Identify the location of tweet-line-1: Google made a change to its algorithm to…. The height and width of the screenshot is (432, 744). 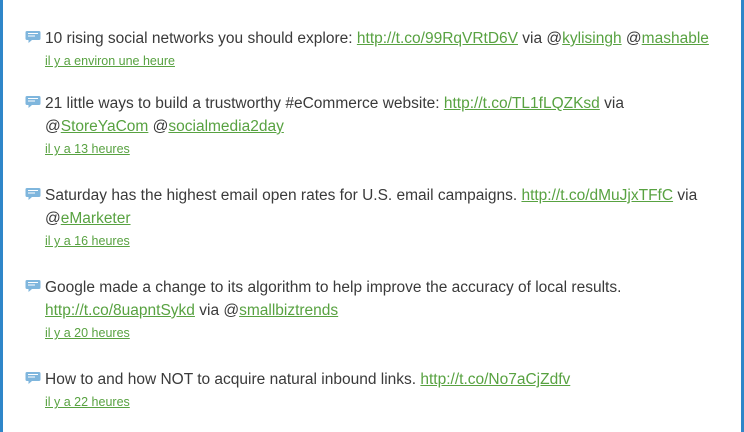
(333, 287).